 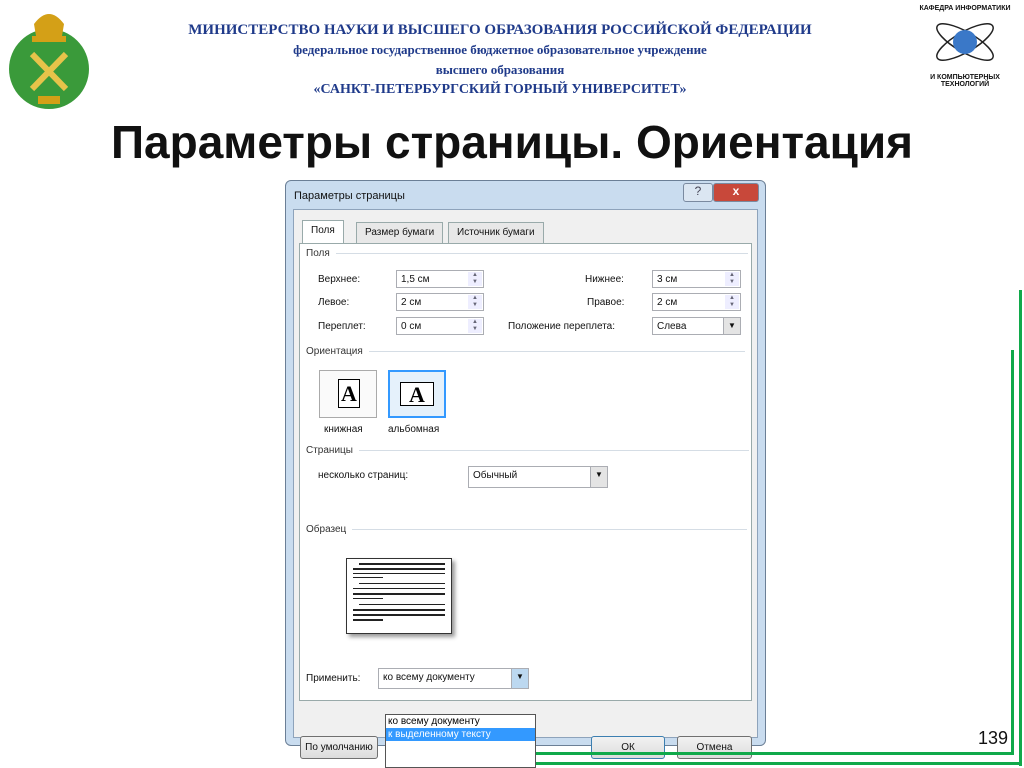 What do you see at coordinates (440, 302) in the screenshot?
I see `left-margin-input: 2 см ▲ ▼` at bounding box center [440, 302].